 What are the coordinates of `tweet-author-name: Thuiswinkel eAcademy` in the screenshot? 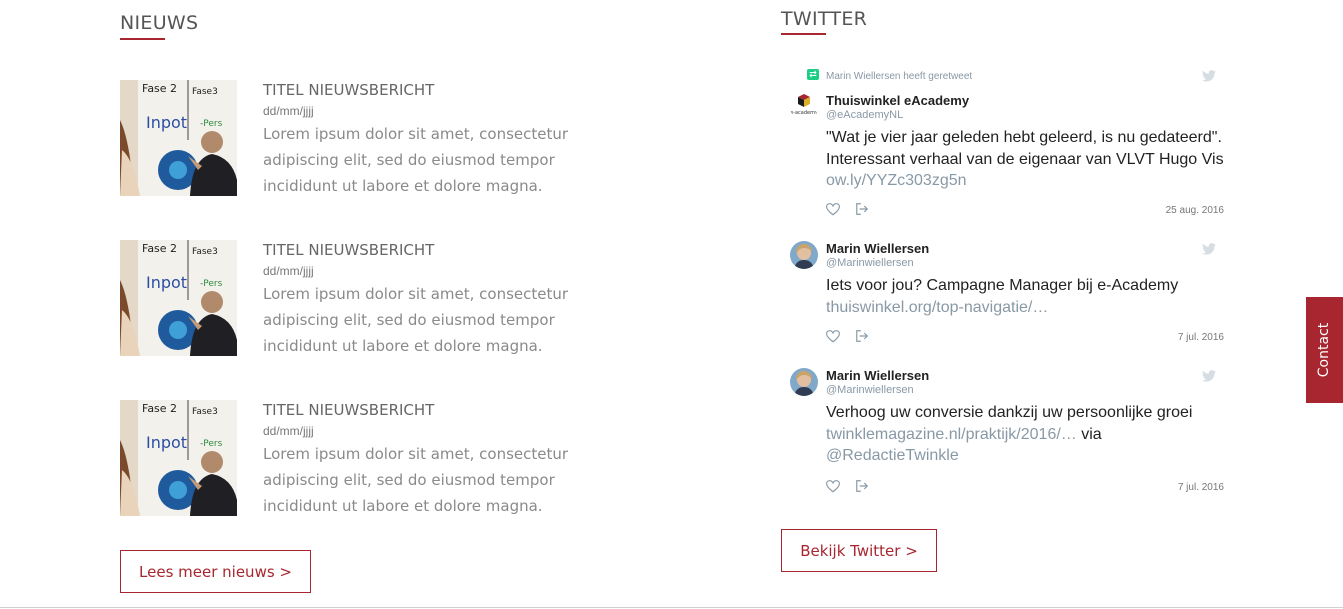 It's located at (897, 100).